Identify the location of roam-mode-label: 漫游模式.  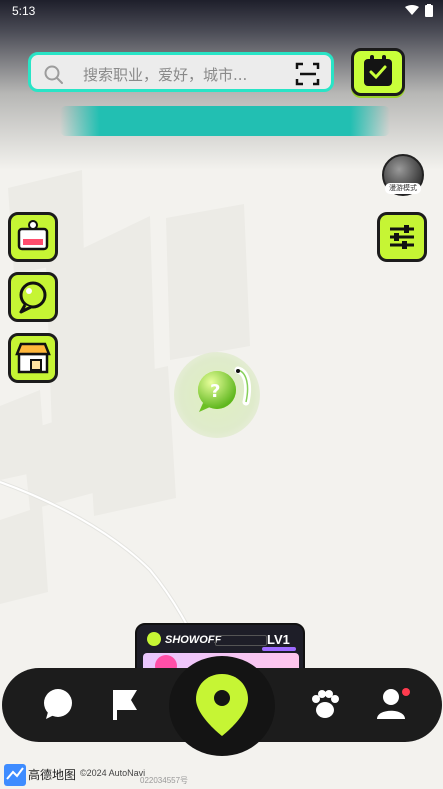
(403, 188).